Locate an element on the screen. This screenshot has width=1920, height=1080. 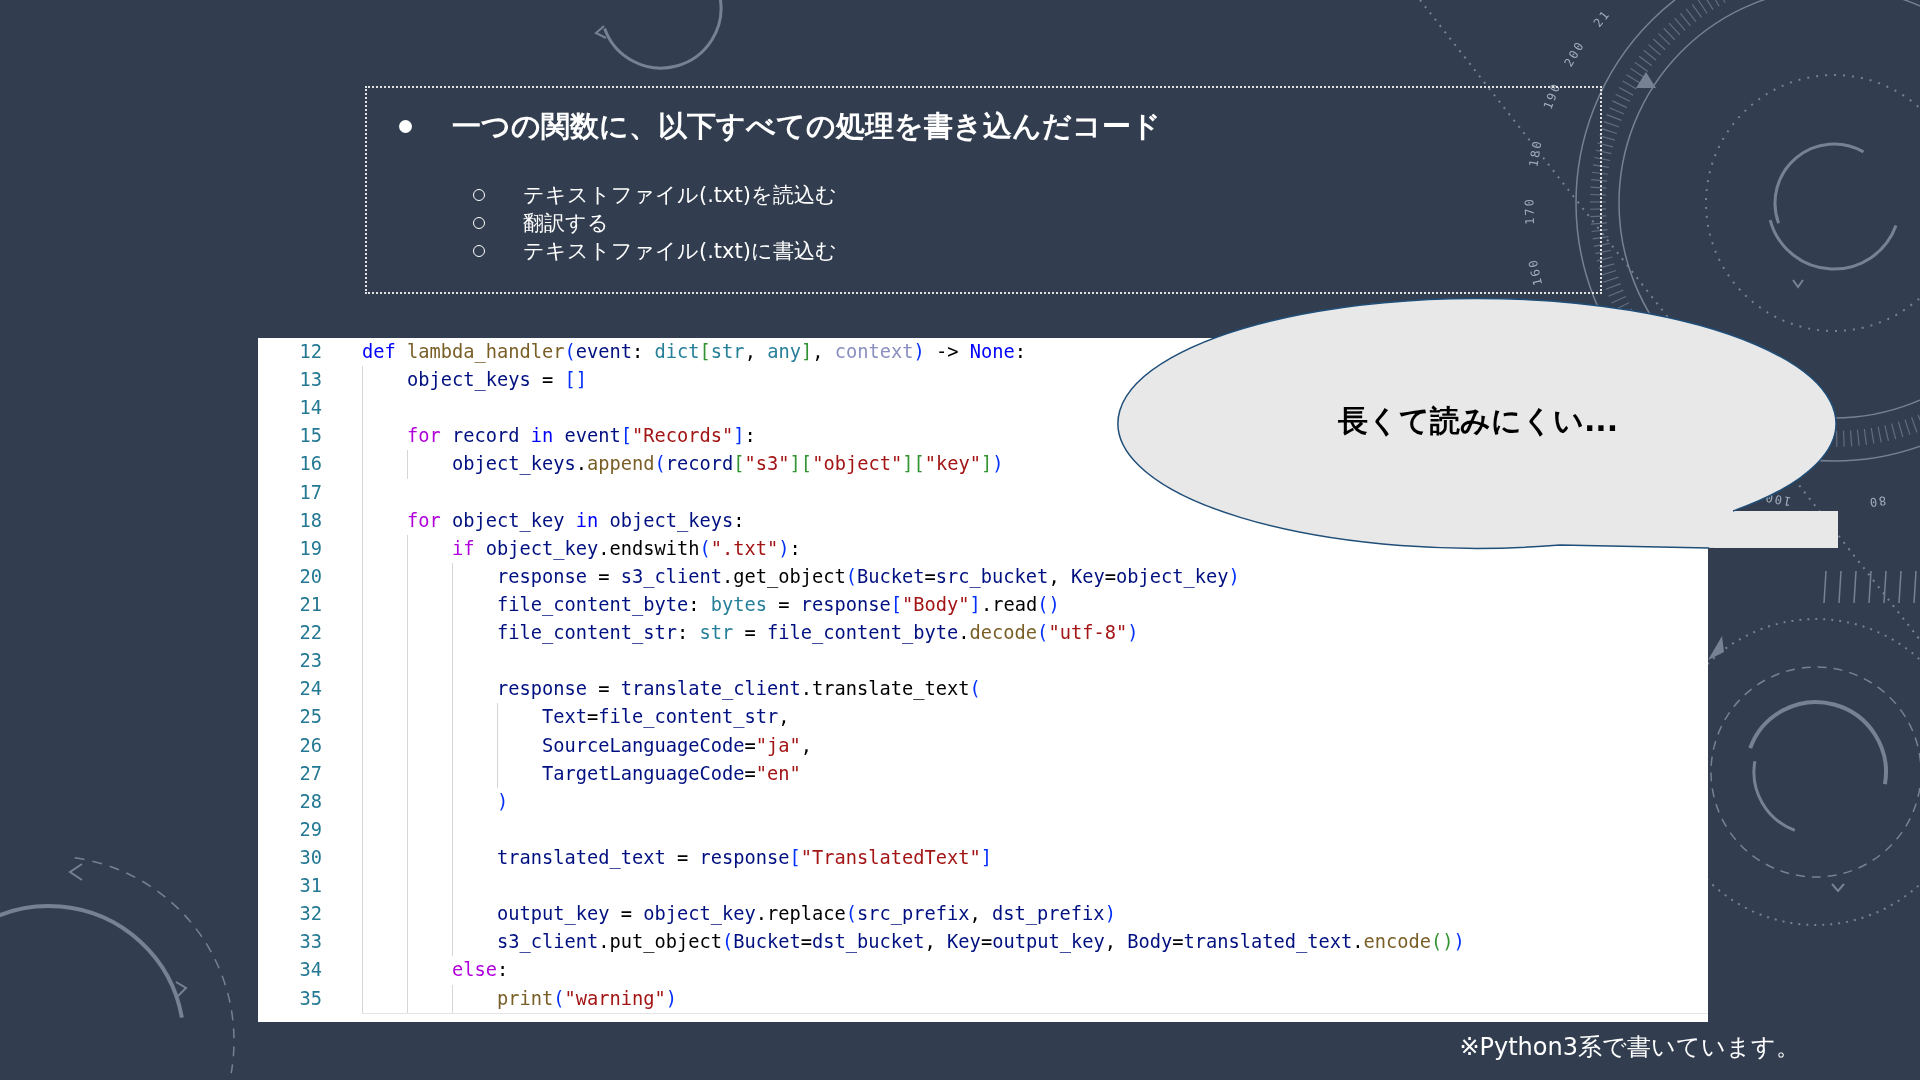
line-number: 14 is located at coordinates (310, 408).